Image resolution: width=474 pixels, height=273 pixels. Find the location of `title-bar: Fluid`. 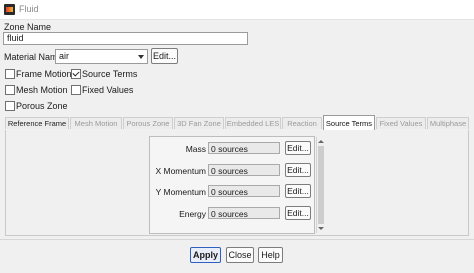

title-bar: Fluid is located at coordinates (237, 10).